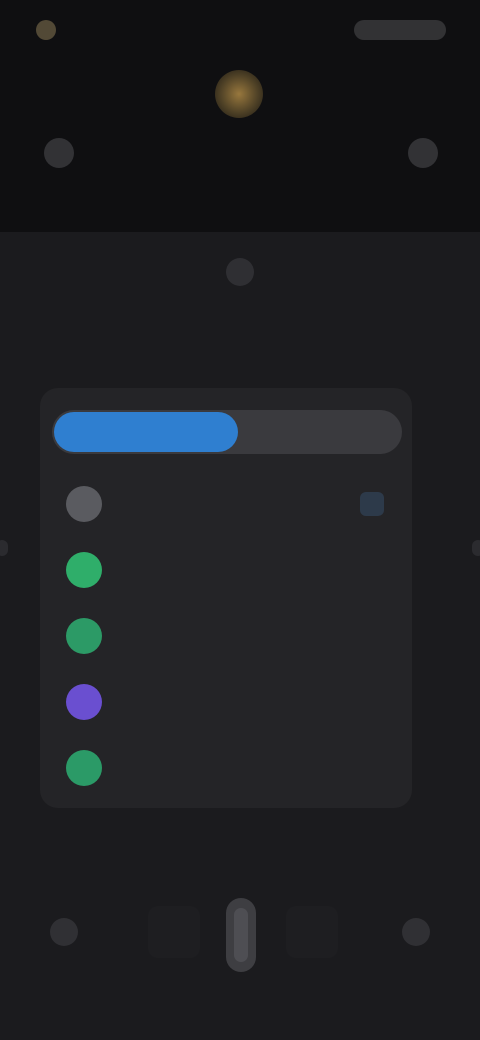  Describe the element at coordinates (476, 548) in the screenshot. I see `right-edge-handle` at that location.